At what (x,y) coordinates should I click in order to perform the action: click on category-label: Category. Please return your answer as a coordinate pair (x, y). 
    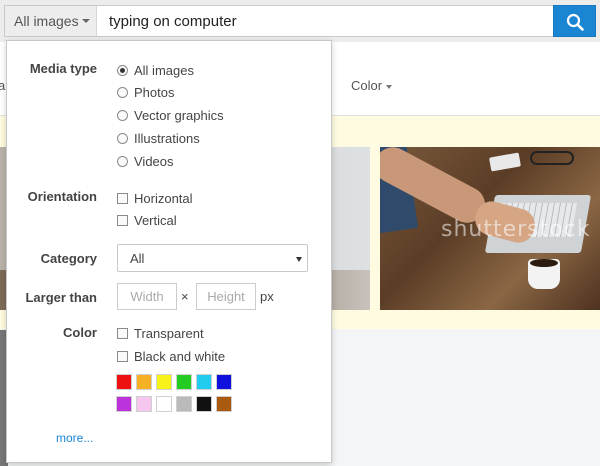
    Looking at the image, I should click on (68, 258).